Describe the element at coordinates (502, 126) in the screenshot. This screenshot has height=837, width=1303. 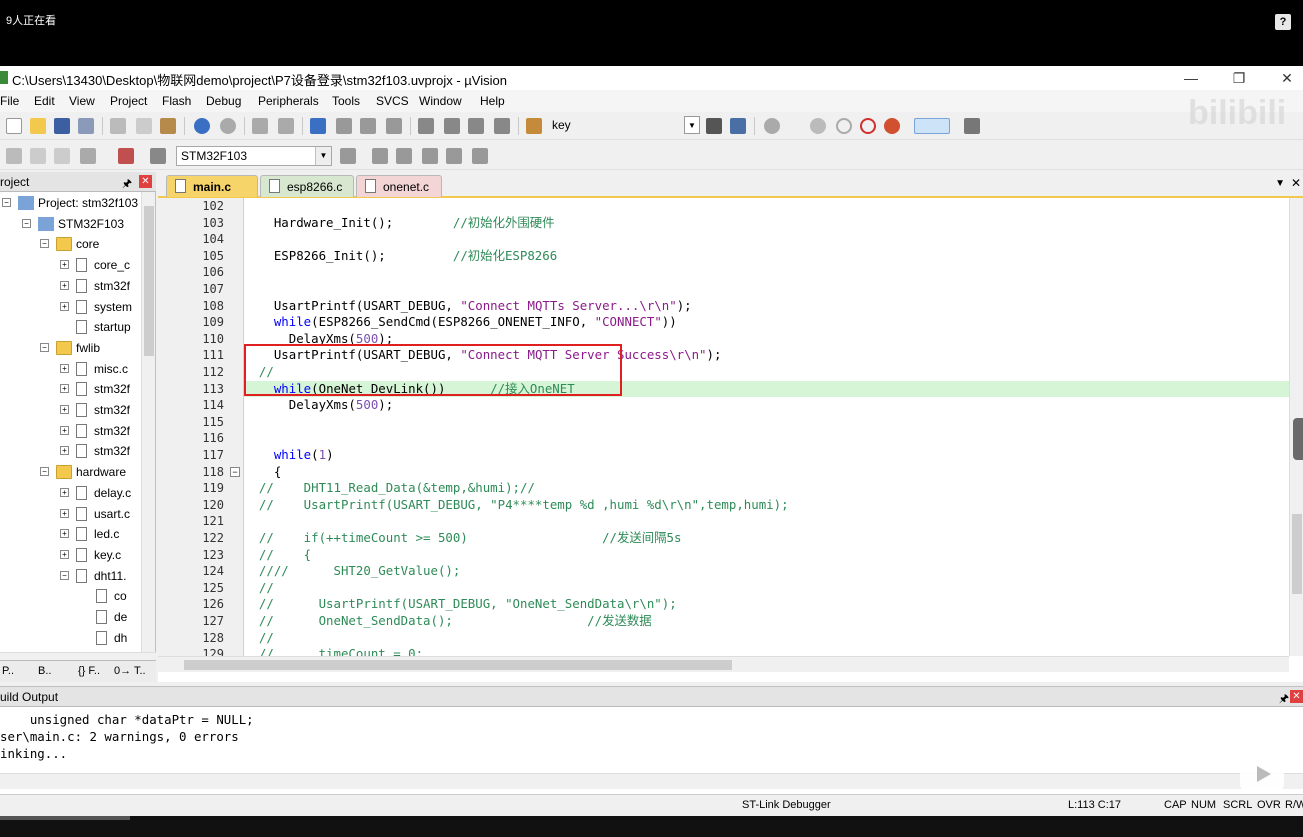
I see `uncomment-icon` at that location.